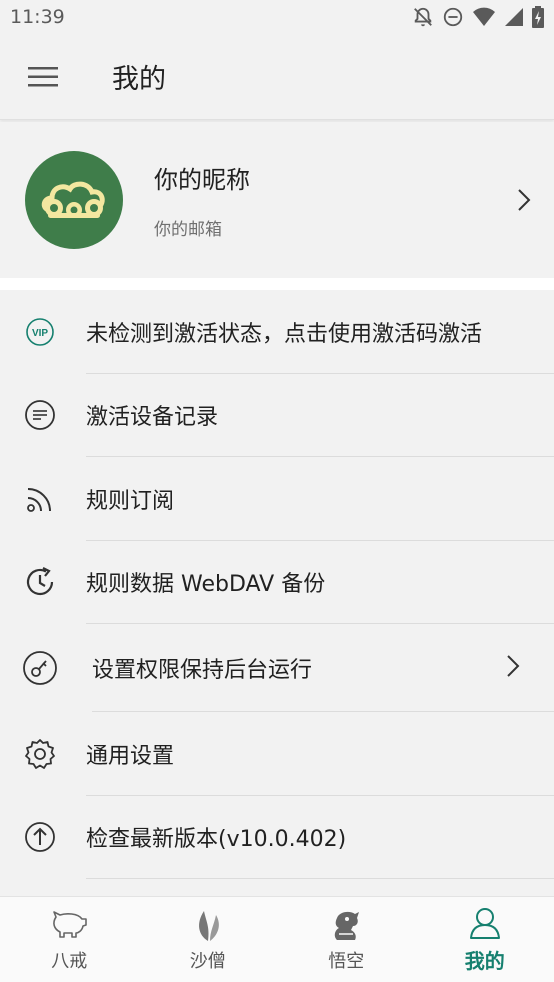 The height and width of the screenshot is (982, 554). Describe the element at coordinates (130, 501) in the screenshot. I see `menu-item-label: 规则订阅` at that location.